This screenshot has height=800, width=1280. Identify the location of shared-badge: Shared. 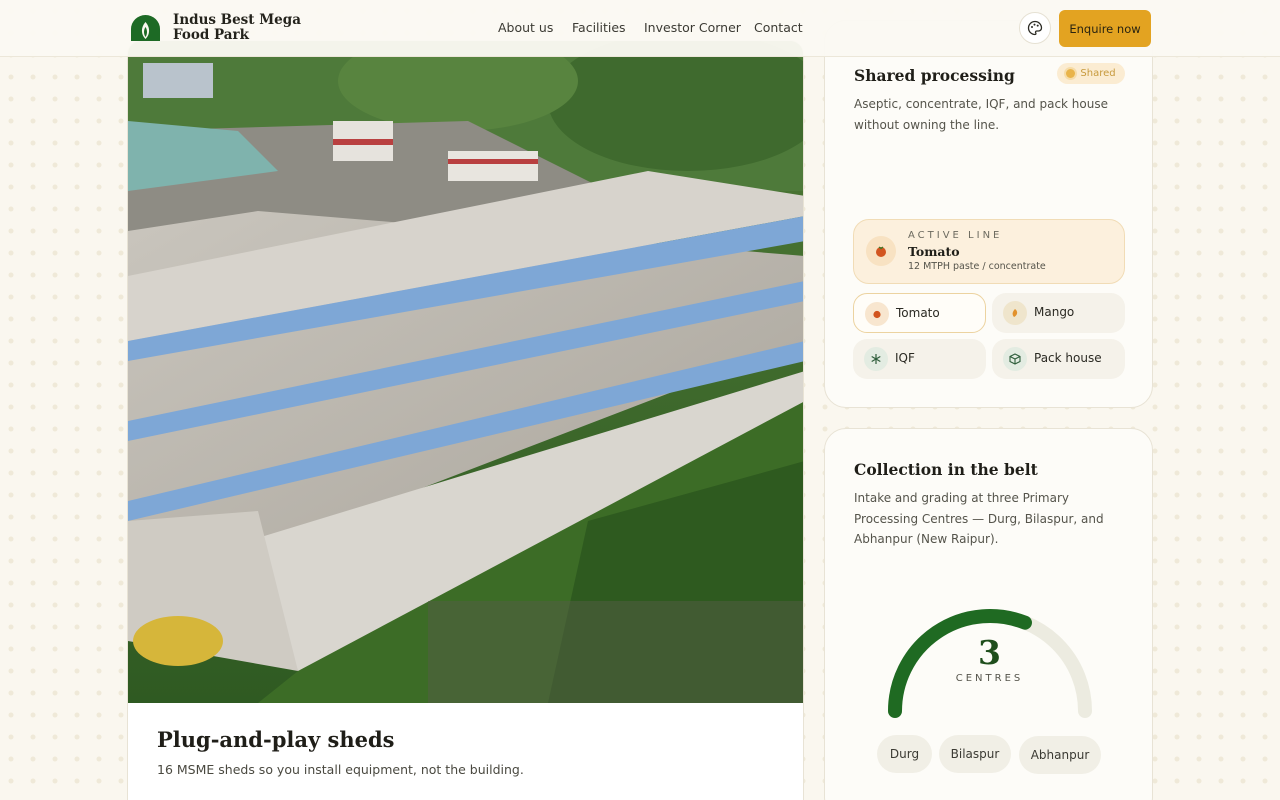
(1091, 73).